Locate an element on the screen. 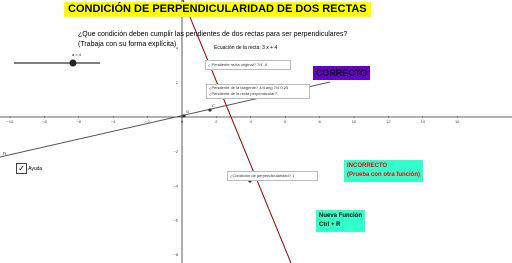 The image size is (512, 263). x-tick-label: 2 is located at coordinates (216, 121).